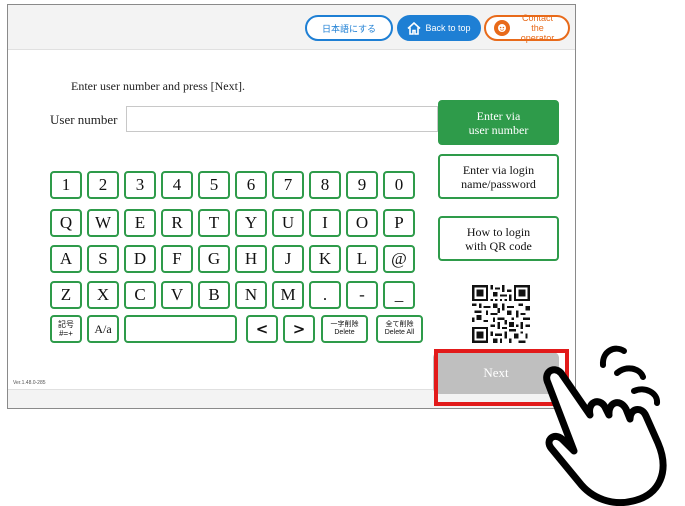 Image resolution: width=685 pixels, height=506 pixels. What do you see at coordinates (214, 223) in the screenshot?
I see `key-t: T` at bounding box center [214, 223].